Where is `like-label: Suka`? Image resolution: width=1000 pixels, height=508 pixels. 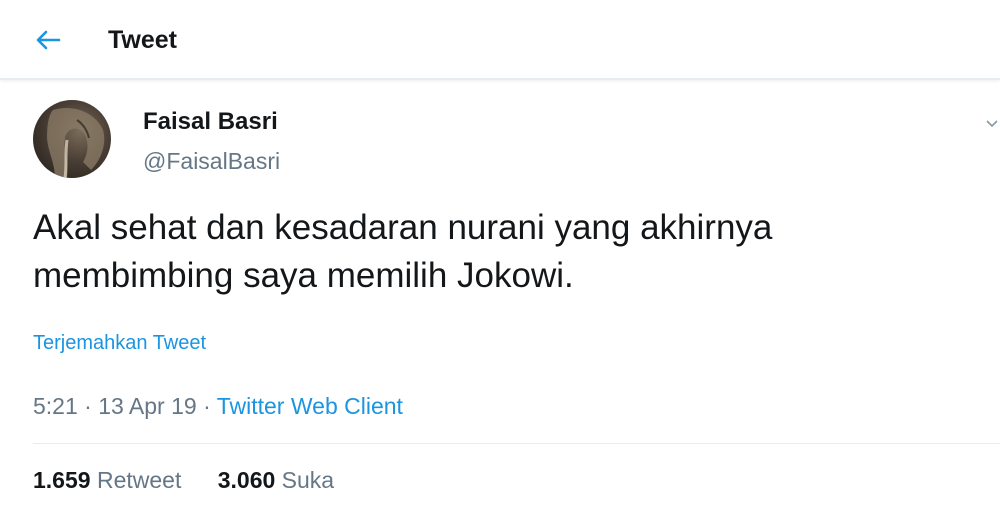 like-label: Suka is located at coordinates (308, 480).